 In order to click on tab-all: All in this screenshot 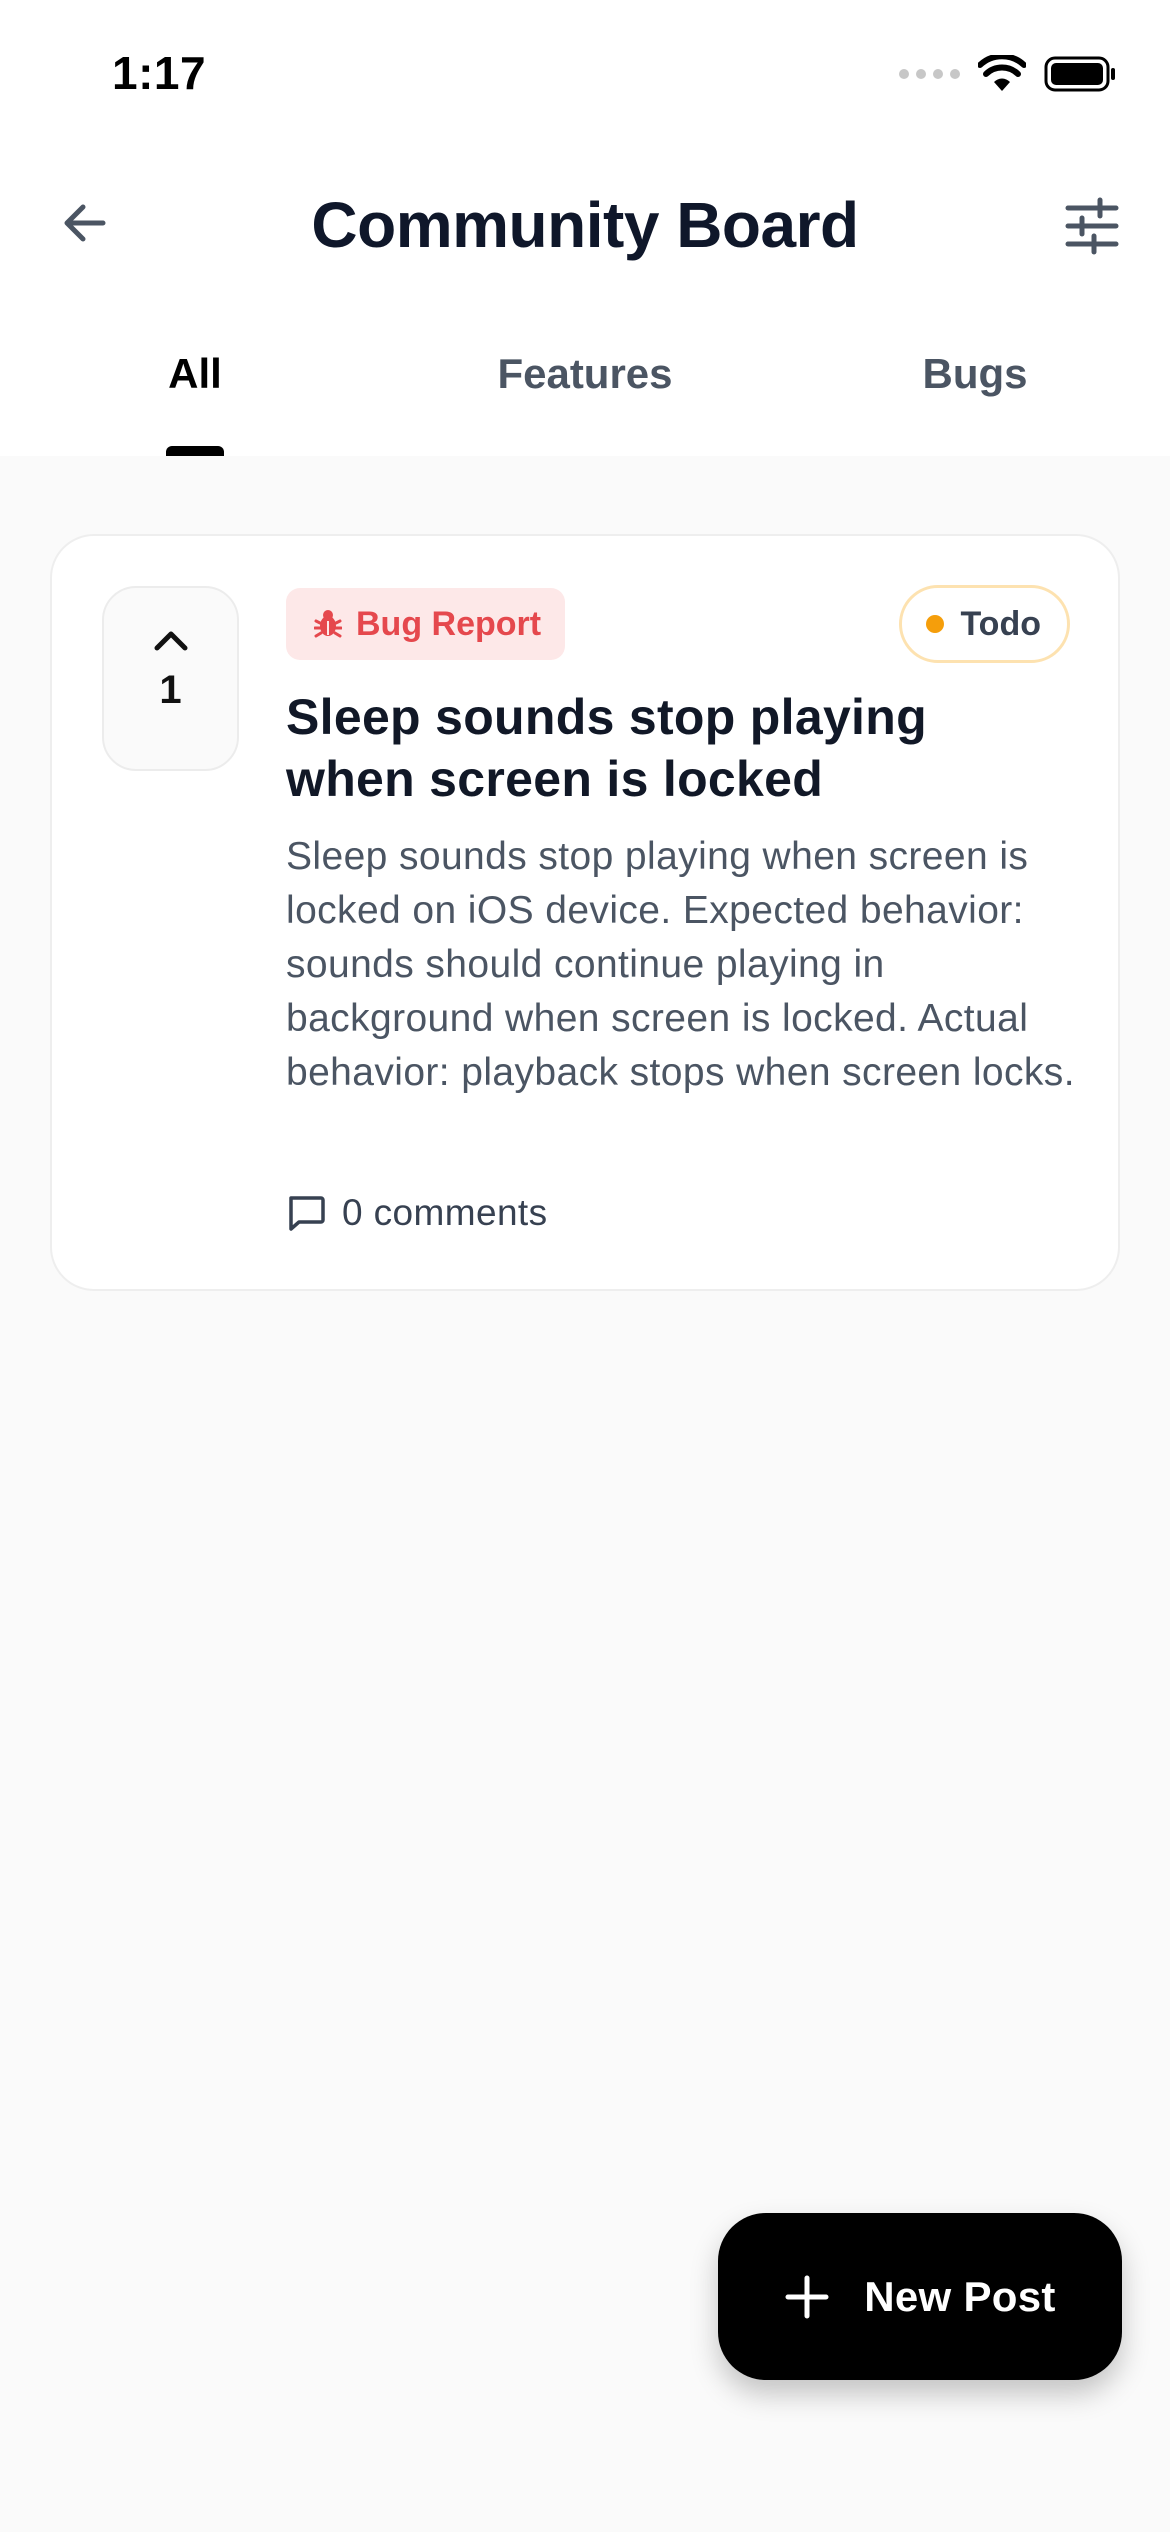, I will do `click(195, 374)`.